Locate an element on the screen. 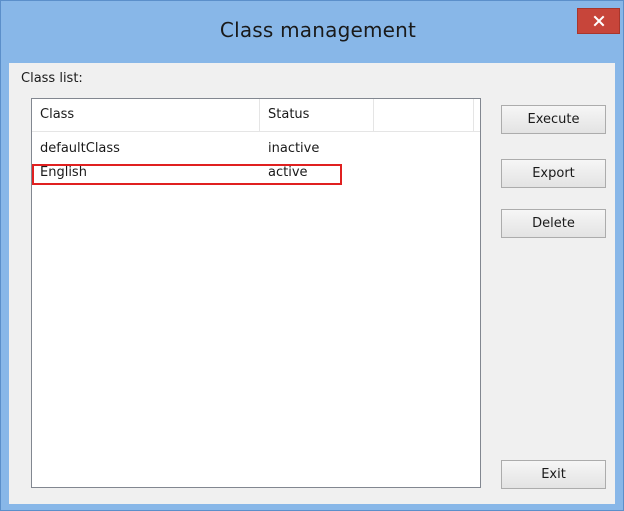 The width and height of the screenshot is (624, 511). title-bar: Class management is located at coordinates (312, 32).